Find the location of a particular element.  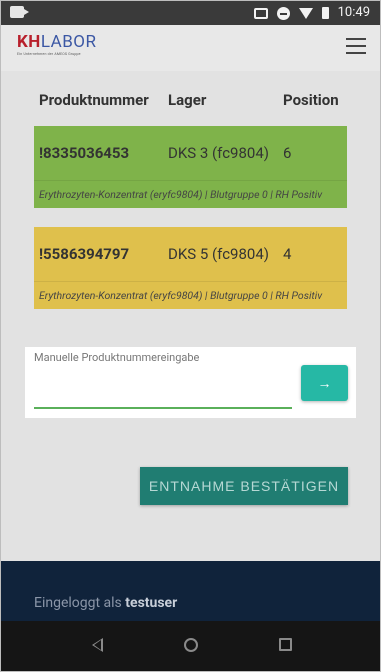

hamburger-menu-icon is located at coordinates (356, 46).